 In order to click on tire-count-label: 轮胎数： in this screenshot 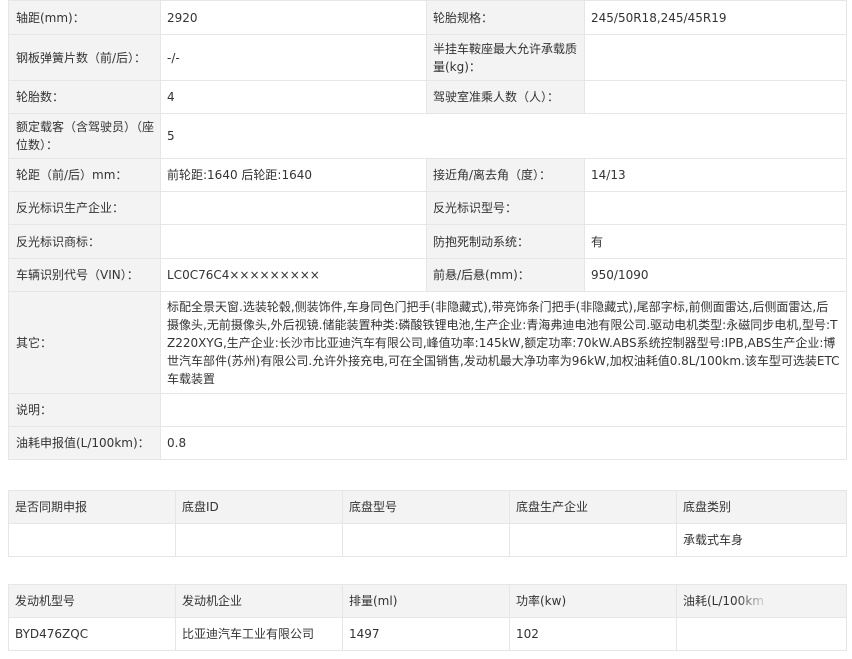, I will do `click(84, 97)`.